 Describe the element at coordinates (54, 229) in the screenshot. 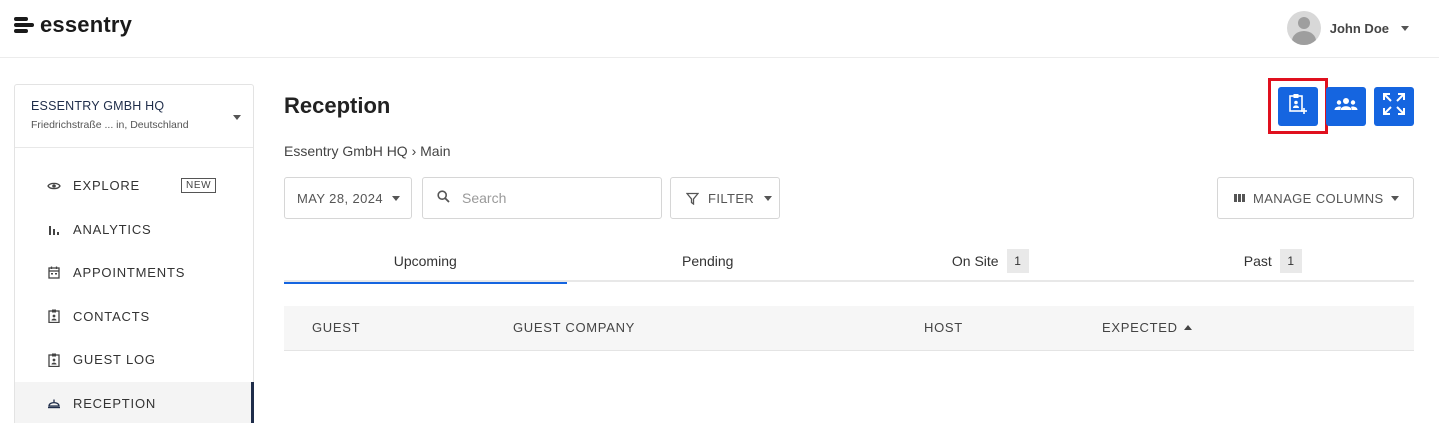

I see `bar-chart-icon` at that location.